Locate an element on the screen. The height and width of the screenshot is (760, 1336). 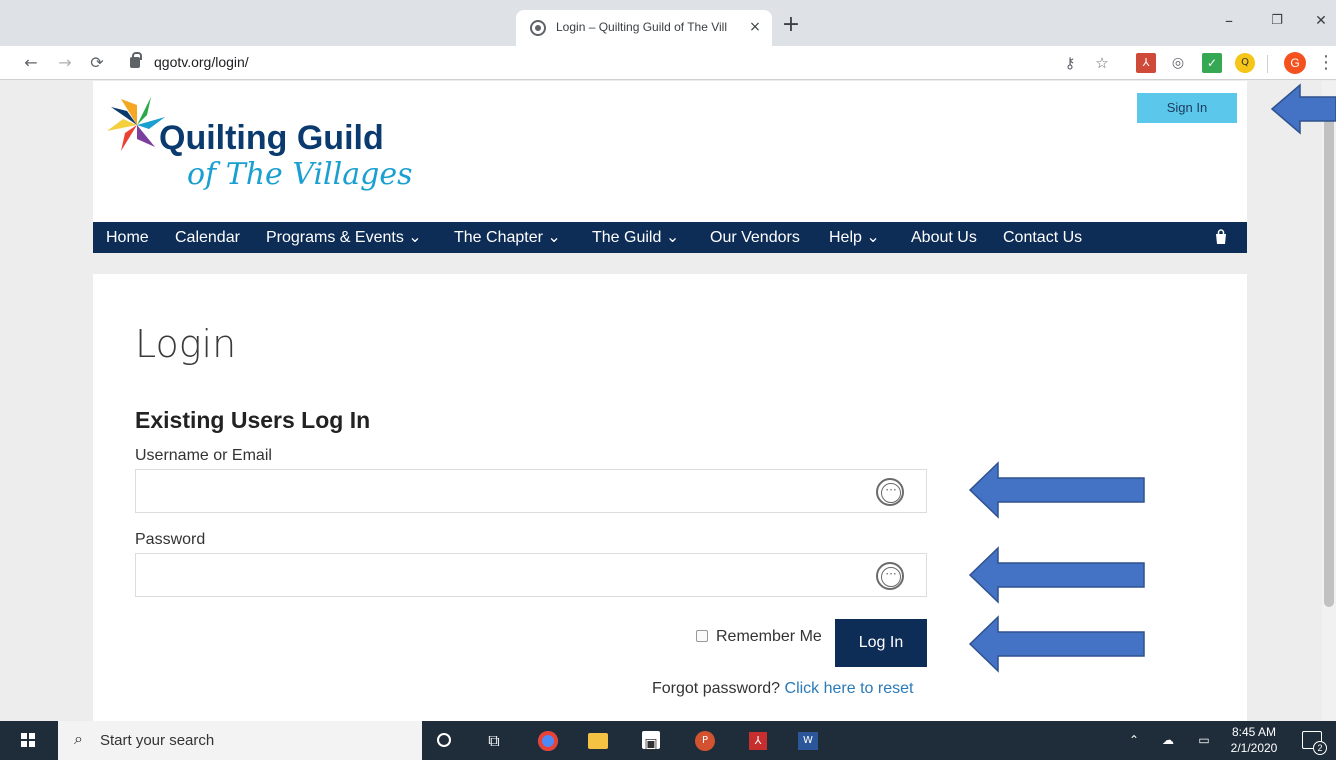
nav-item-about-us: About Us is located at coordinates (944, 237).